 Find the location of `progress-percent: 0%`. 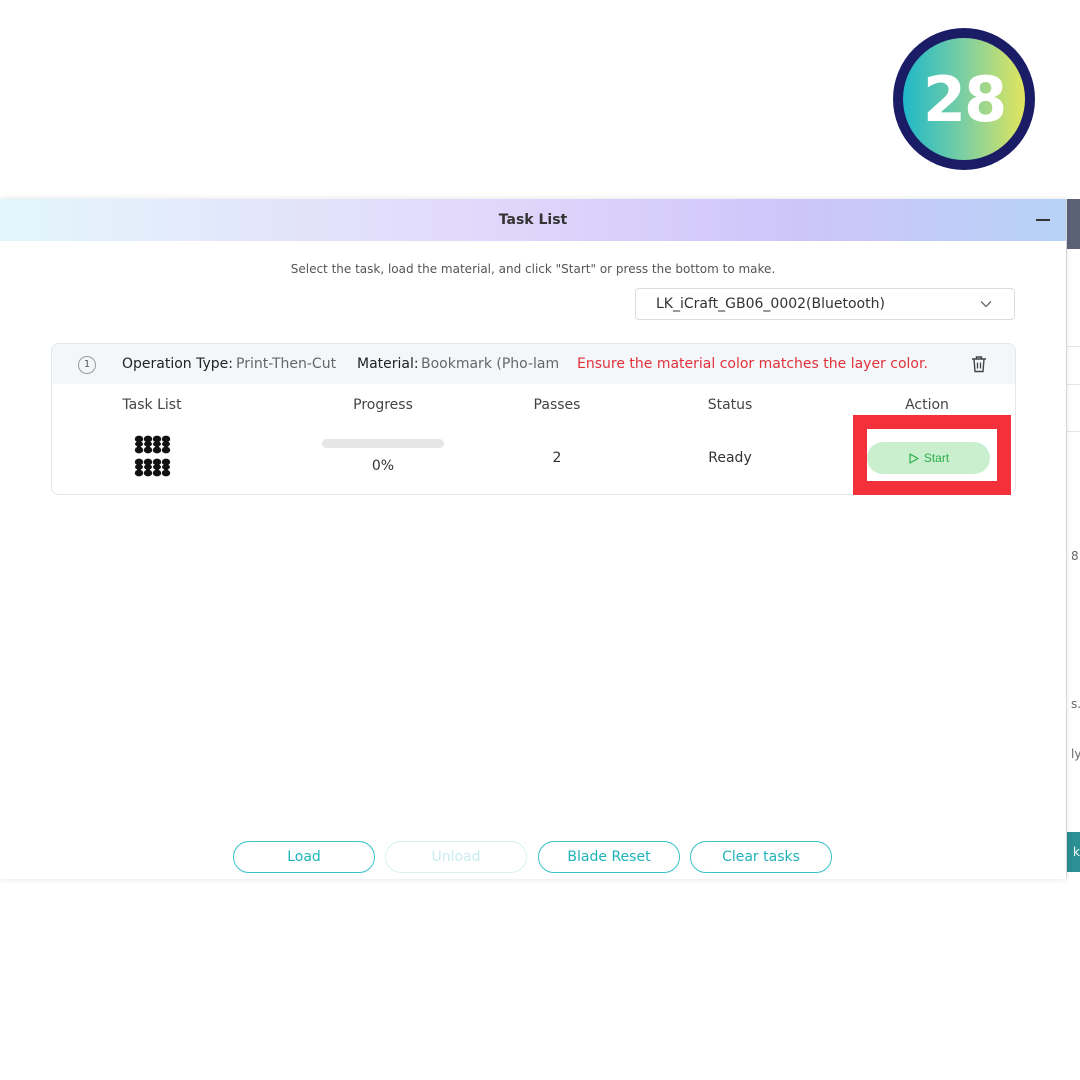

progress-percent: 0% is located at coordinates (383, 466).